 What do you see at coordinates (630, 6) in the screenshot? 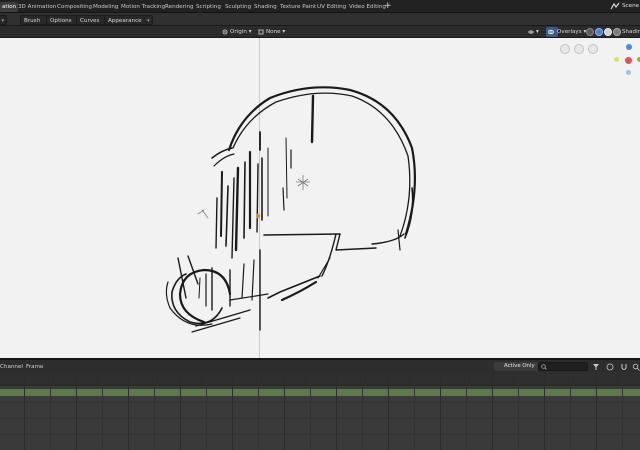
I see `scene-selector: Scene` at bounding box center [630, 6].